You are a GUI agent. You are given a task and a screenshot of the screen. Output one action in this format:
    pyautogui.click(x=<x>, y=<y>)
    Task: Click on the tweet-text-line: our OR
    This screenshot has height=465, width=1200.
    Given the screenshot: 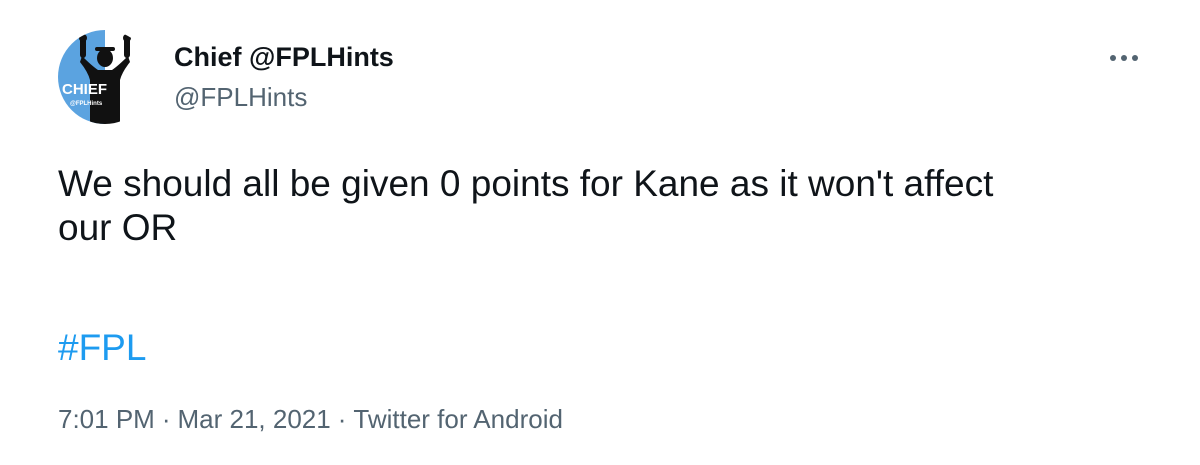 What is the action you would take?
    pyautogui.click(x=118, y=227)
    